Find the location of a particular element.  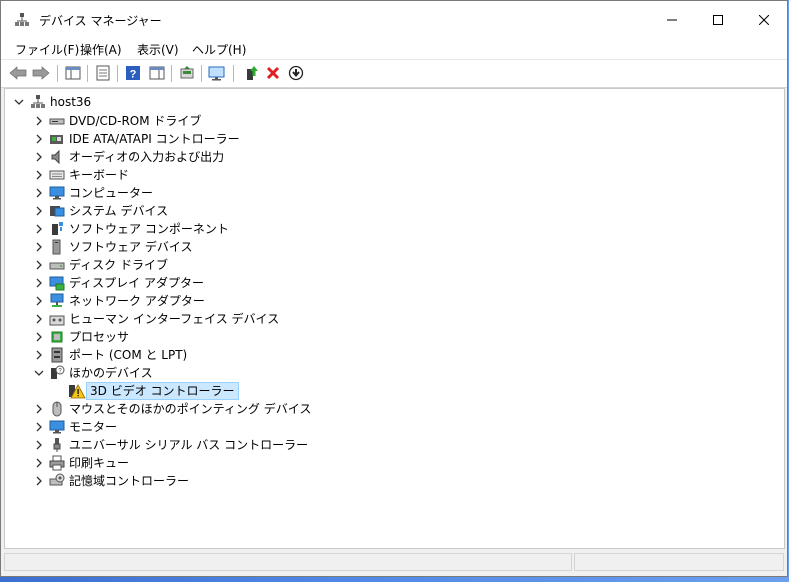

update-driver-button is located at coordinates (187, 73).